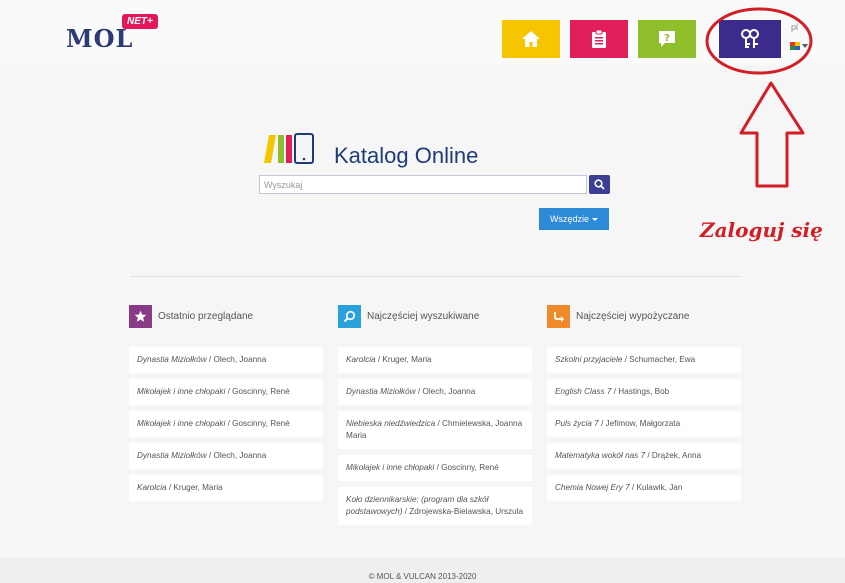 The image size is (845, 583). Describe the element at coordinates (422, 576) in the screenshot. I see `footer-copyright: © MOL & VULCAN 2013-2020` at that location.